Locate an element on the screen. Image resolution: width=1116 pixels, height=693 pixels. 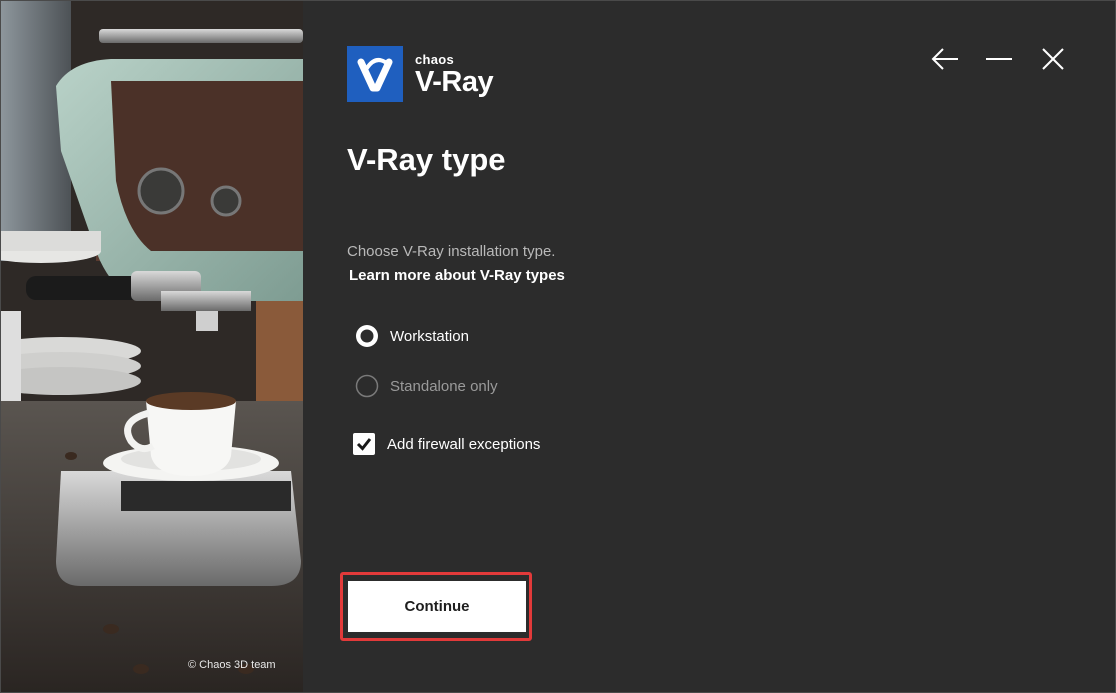
back-button is located at coordinates (945, 59).